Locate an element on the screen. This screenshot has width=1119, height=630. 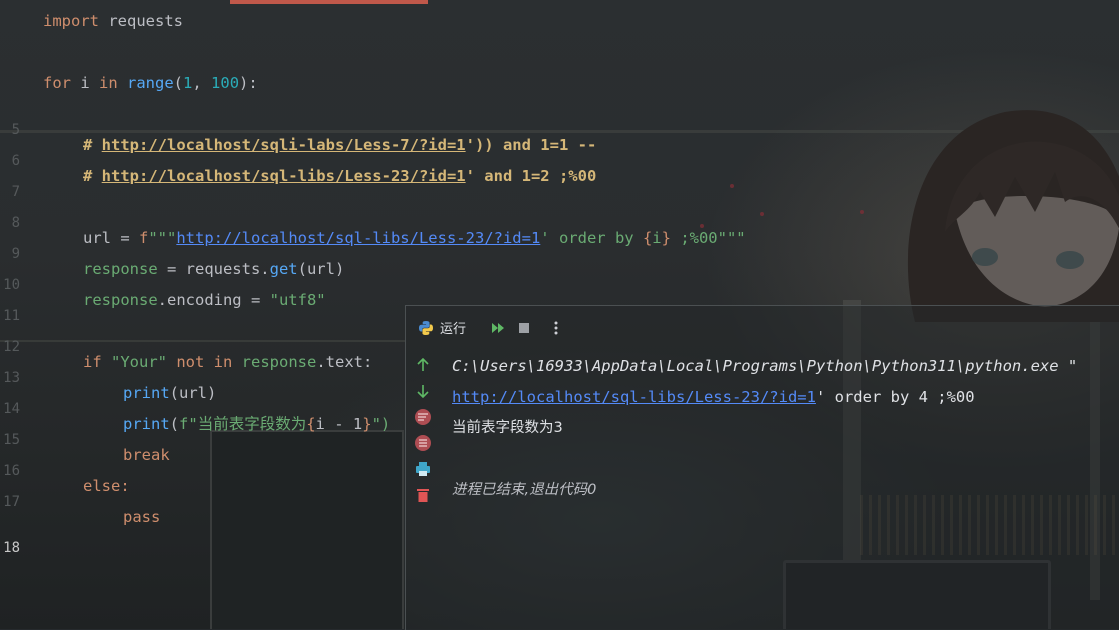
print-icon is located at coordinates (423, 469).